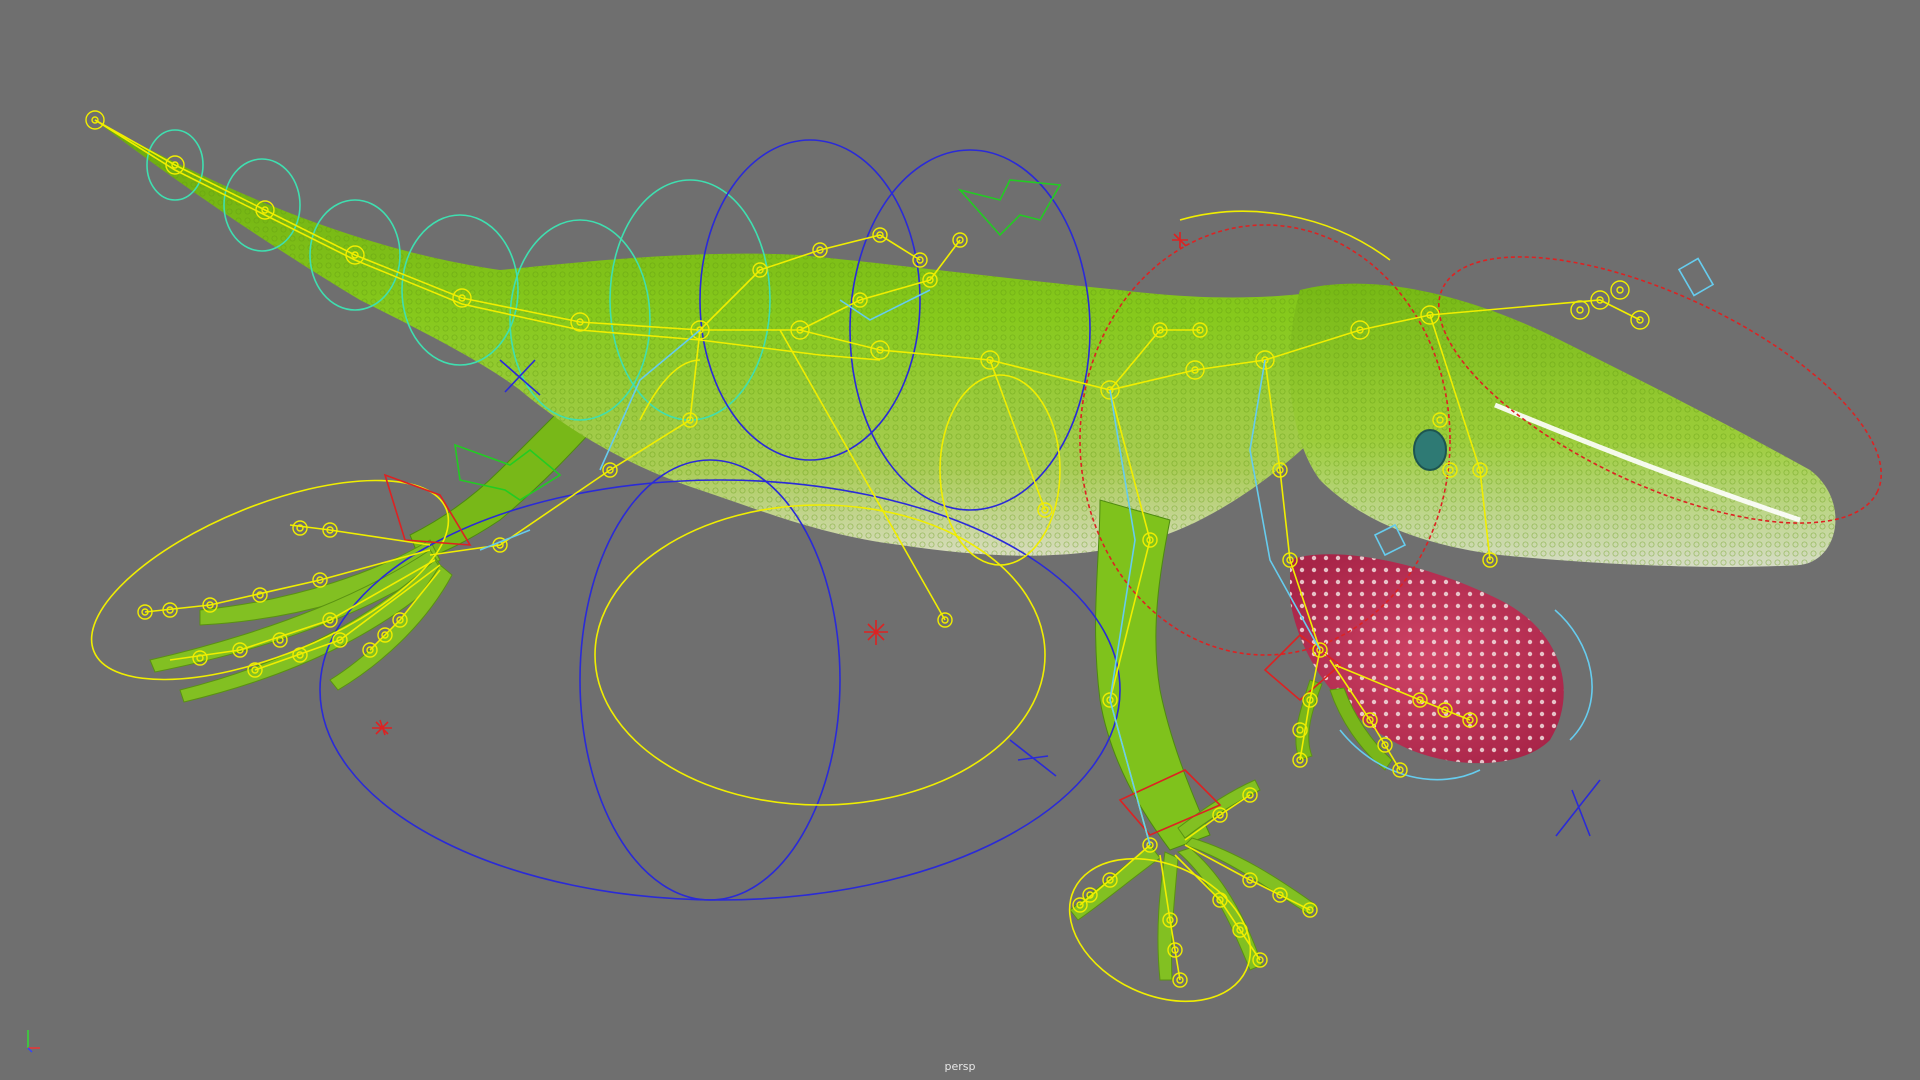 This screenshot has height=1080, width=1920. What do you see at coordinates (960, 1066) in the screenshot?
I see `camera-name-label: persp` at bounding box center [960, 1066].